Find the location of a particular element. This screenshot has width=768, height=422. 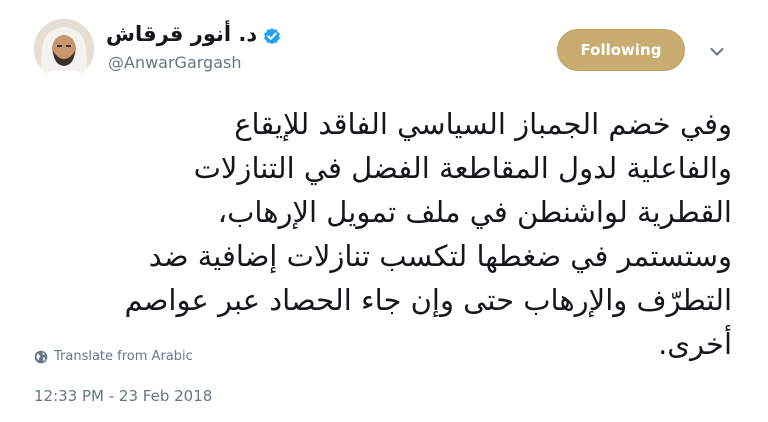

translate-label: Translate from Arabic is located at coordinates (123, 356).